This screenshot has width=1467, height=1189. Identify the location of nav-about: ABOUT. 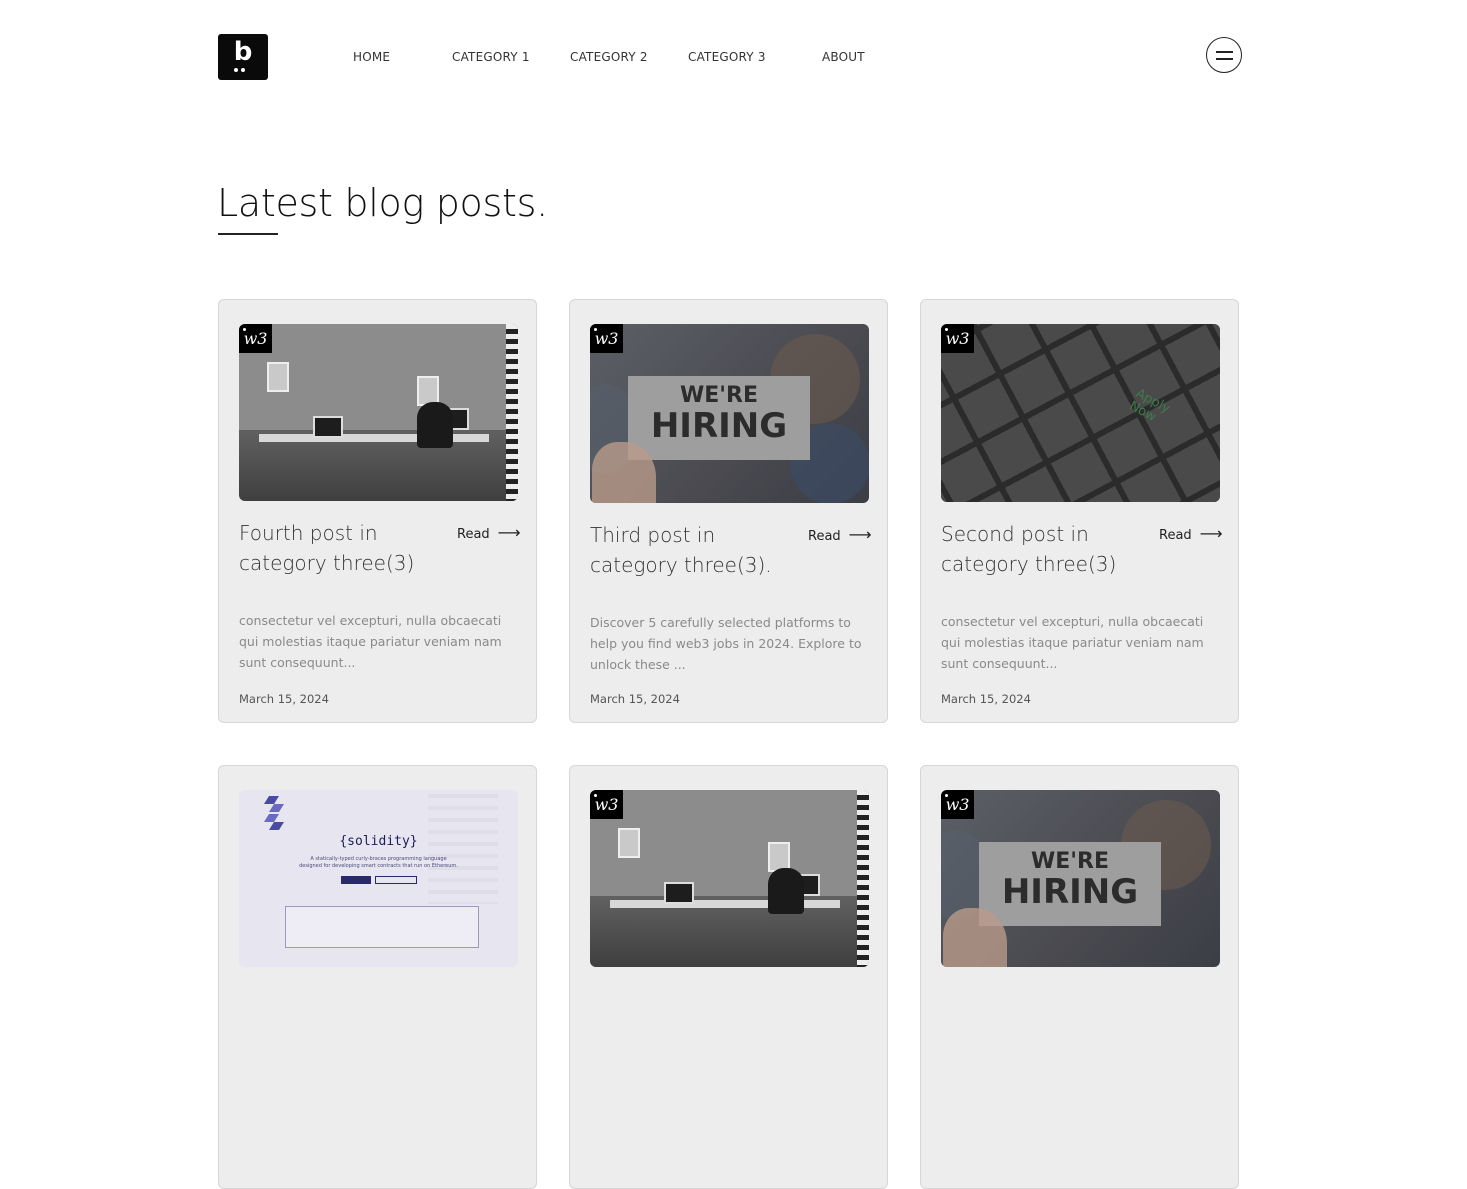
(843, 57).